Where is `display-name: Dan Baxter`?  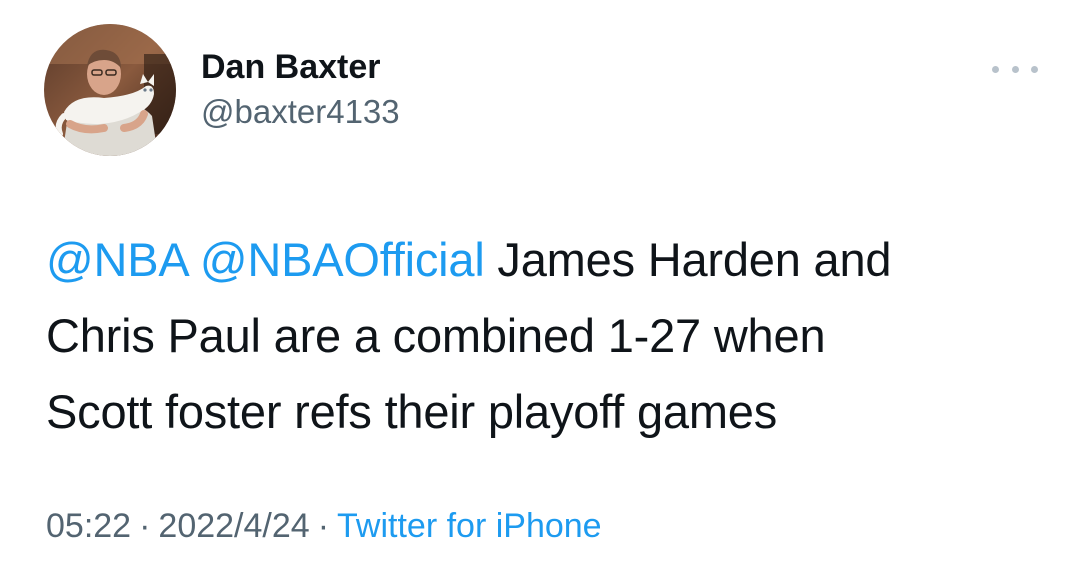
display-name: Dan Baxter is located at coordinates (300, 67).